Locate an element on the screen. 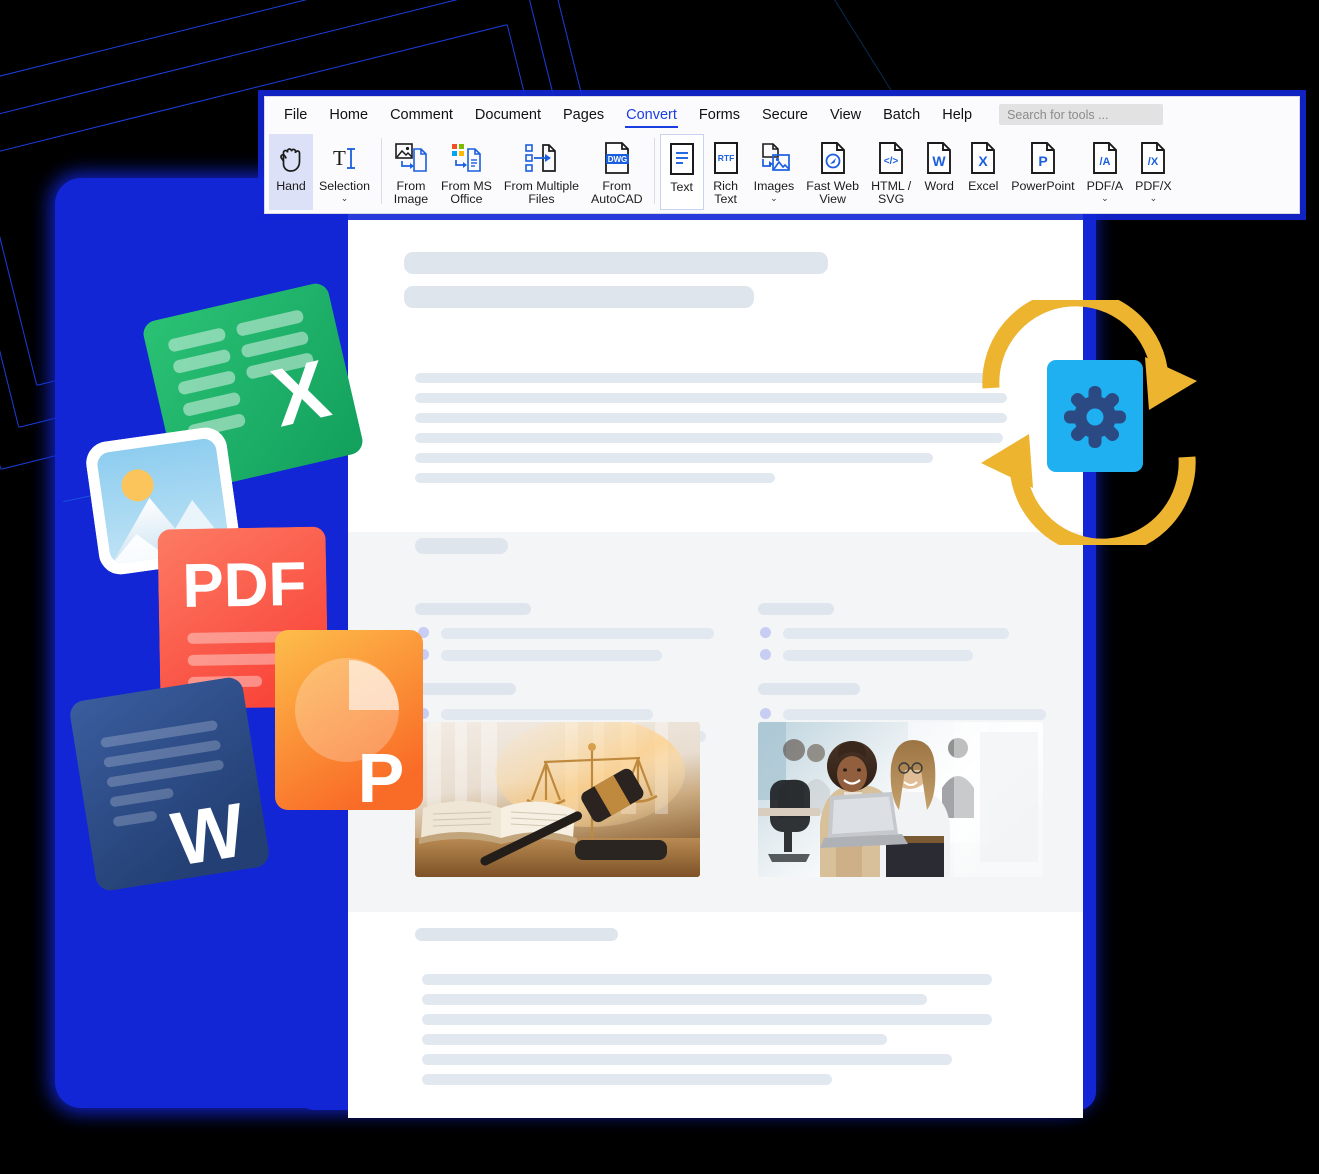 This screenshot has width=1319, height=1174. conversion-cycle-badge is located at coordinates (1090, 422).